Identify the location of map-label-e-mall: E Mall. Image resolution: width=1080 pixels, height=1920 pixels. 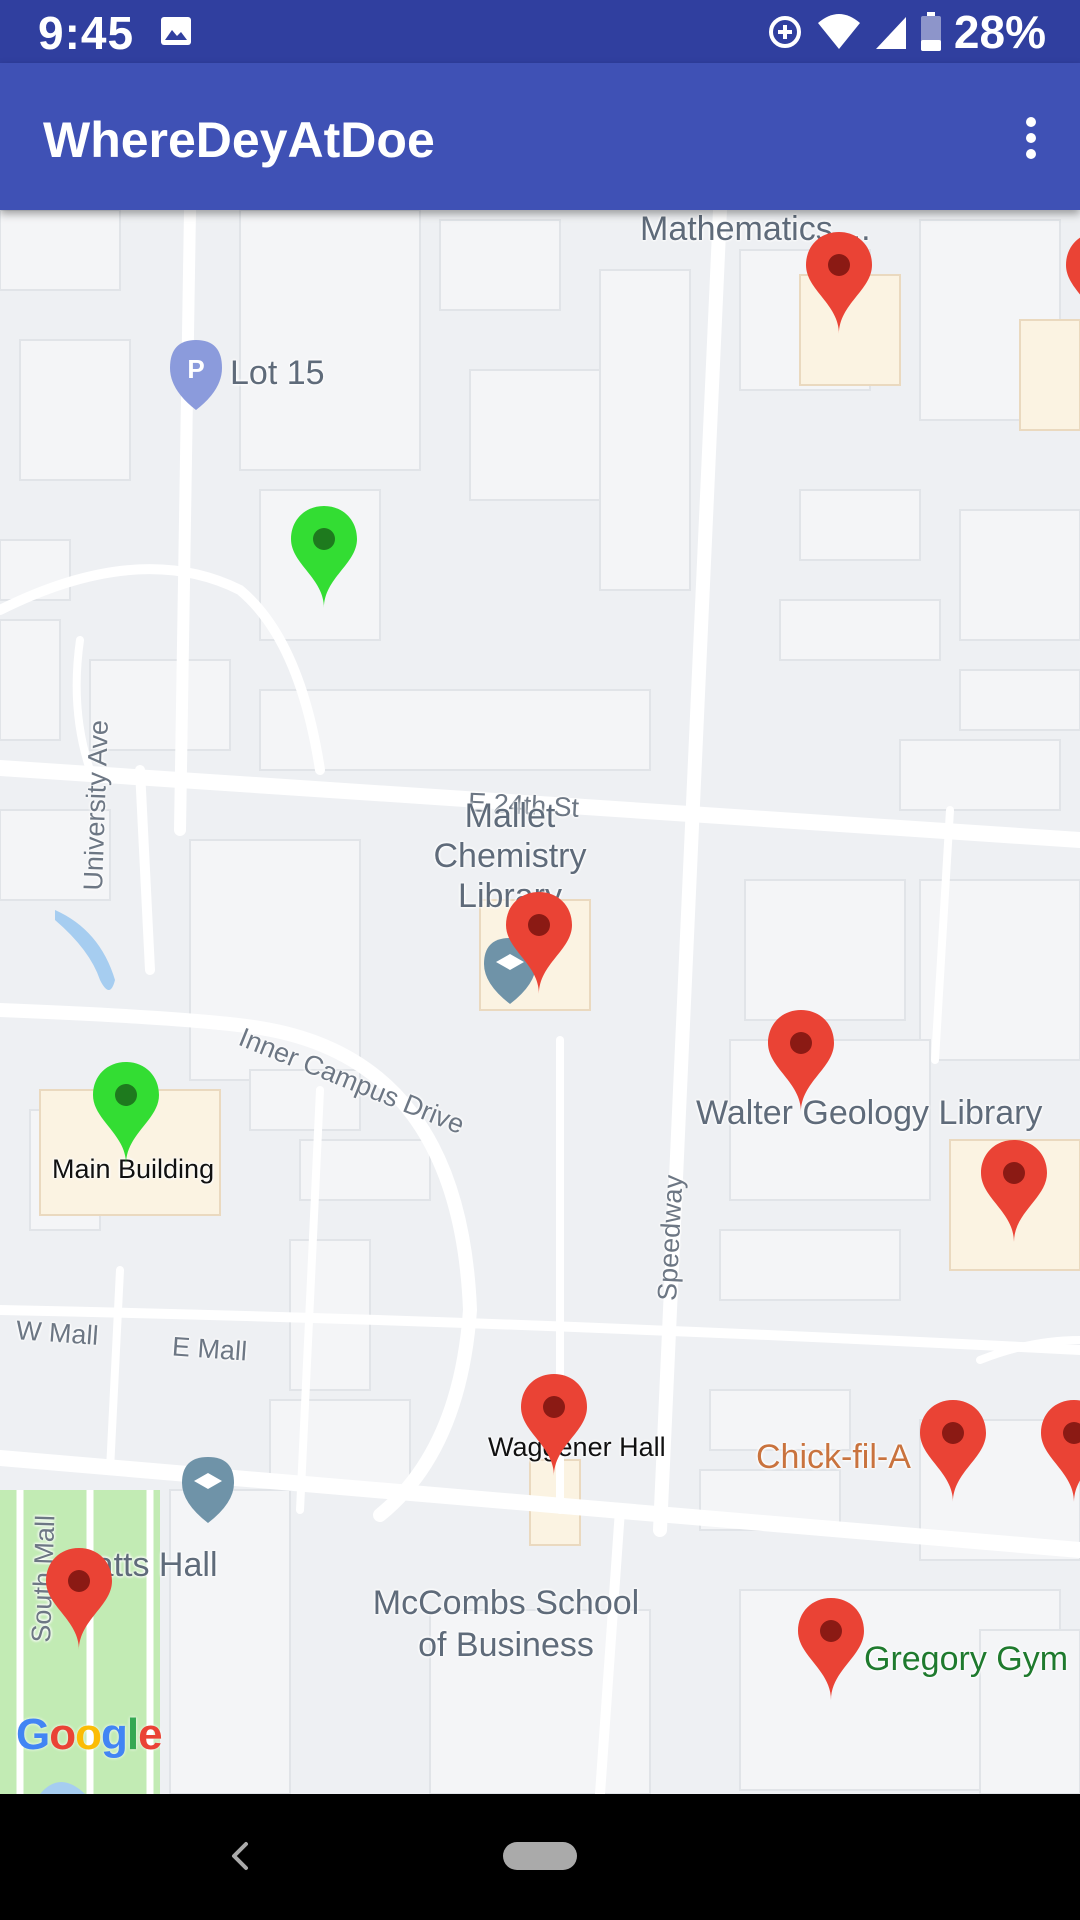
(210, 1349).